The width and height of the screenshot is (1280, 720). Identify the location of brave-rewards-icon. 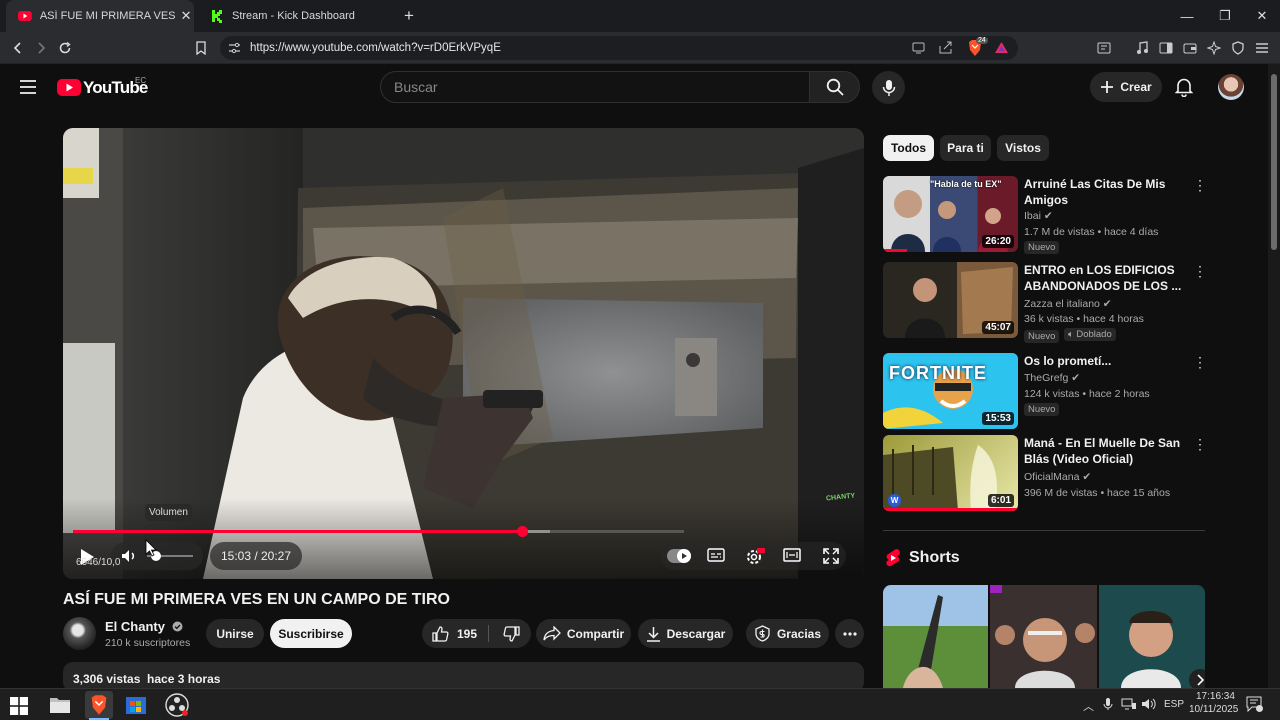
(1001, 47).